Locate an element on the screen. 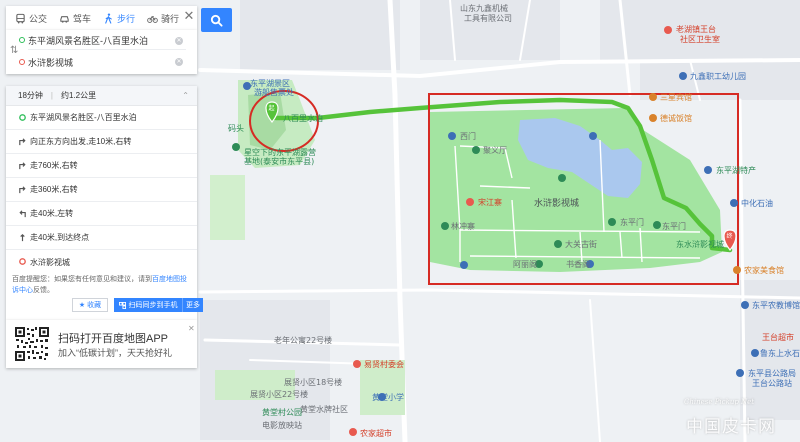  end-input: 水浒影视城 ✕ is located at coordinates (107, 62).